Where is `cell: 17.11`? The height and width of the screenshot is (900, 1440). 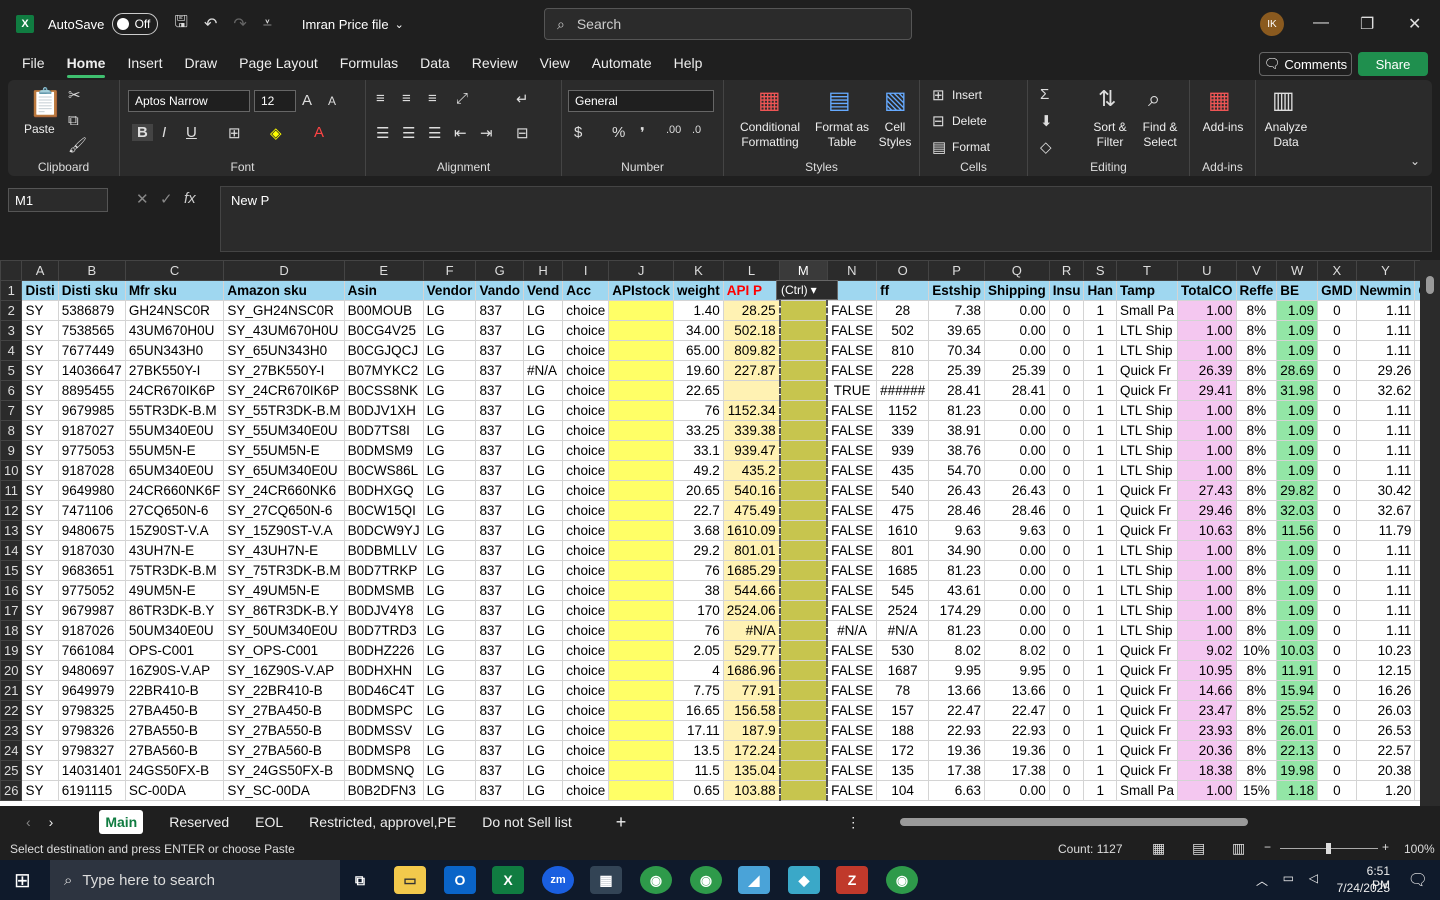 cell: 17.11 is located at coordinates (698, 730).